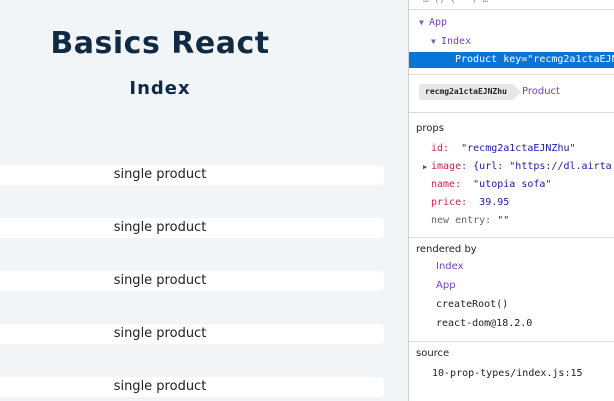 Image resolution: width=614 pixels, height=401 pixels. I want to click on key-badge: recmg2a1ctaEJNZhu, so click(470, 92).